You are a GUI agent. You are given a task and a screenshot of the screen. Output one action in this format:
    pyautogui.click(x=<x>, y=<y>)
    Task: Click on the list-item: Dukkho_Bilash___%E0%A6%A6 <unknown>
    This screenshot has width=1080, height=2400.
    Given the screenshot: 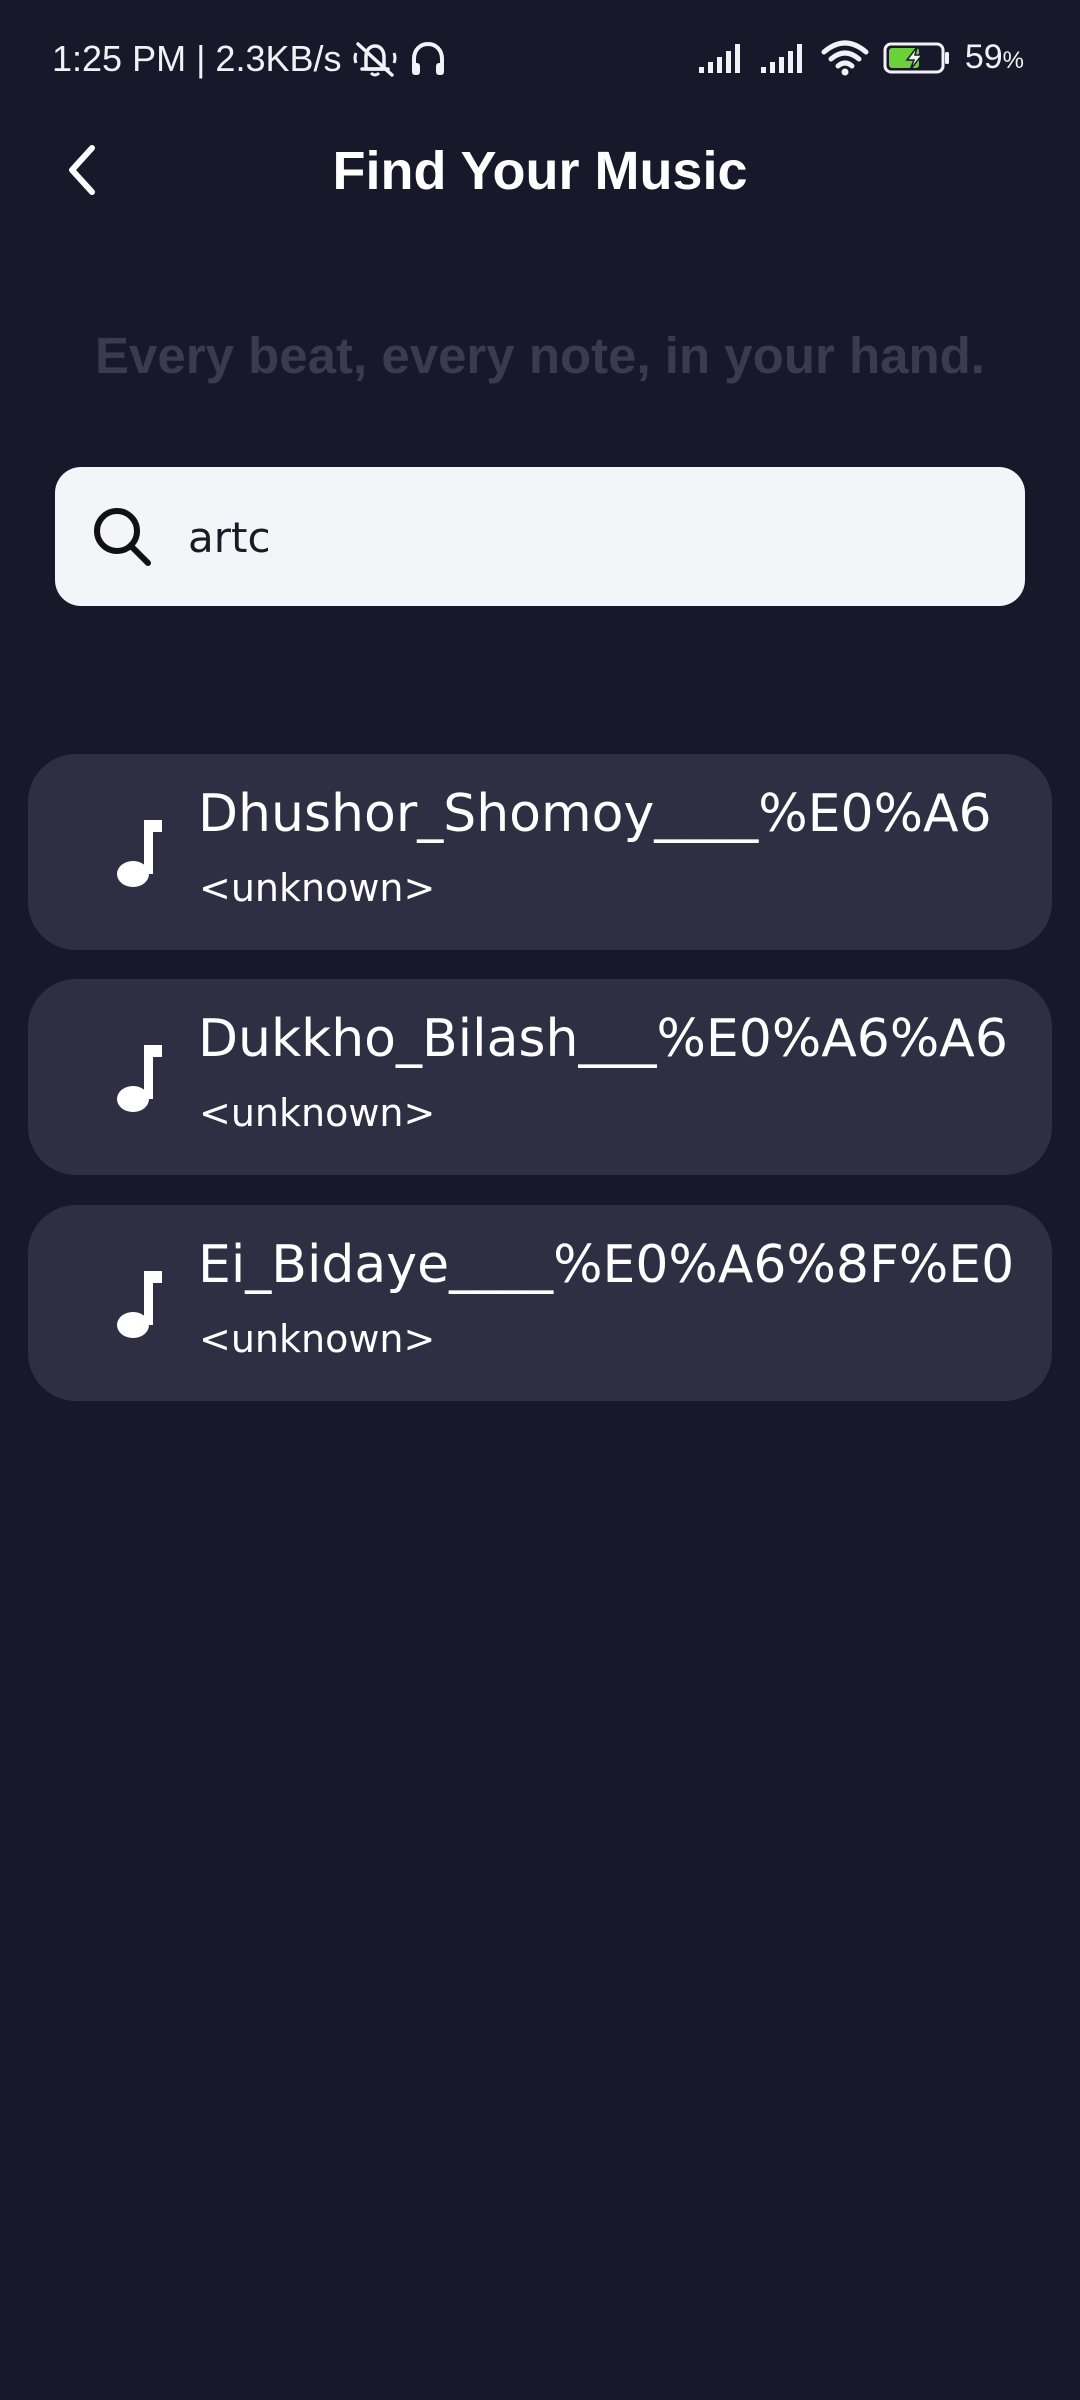 What is the action you would take?
    pyautogui.click(x=540, y=1077)
    